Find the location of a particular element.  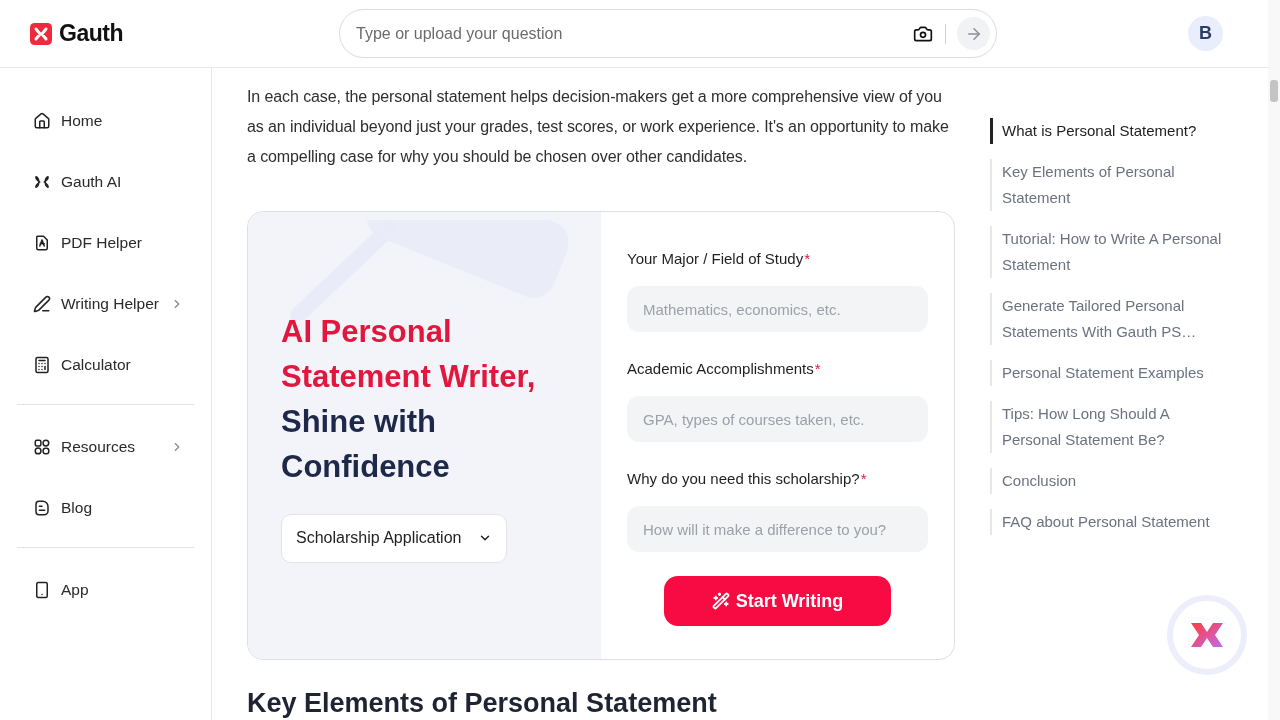

section-heading: Key Elements of Personal Statement is located at coordinates (482, 703).